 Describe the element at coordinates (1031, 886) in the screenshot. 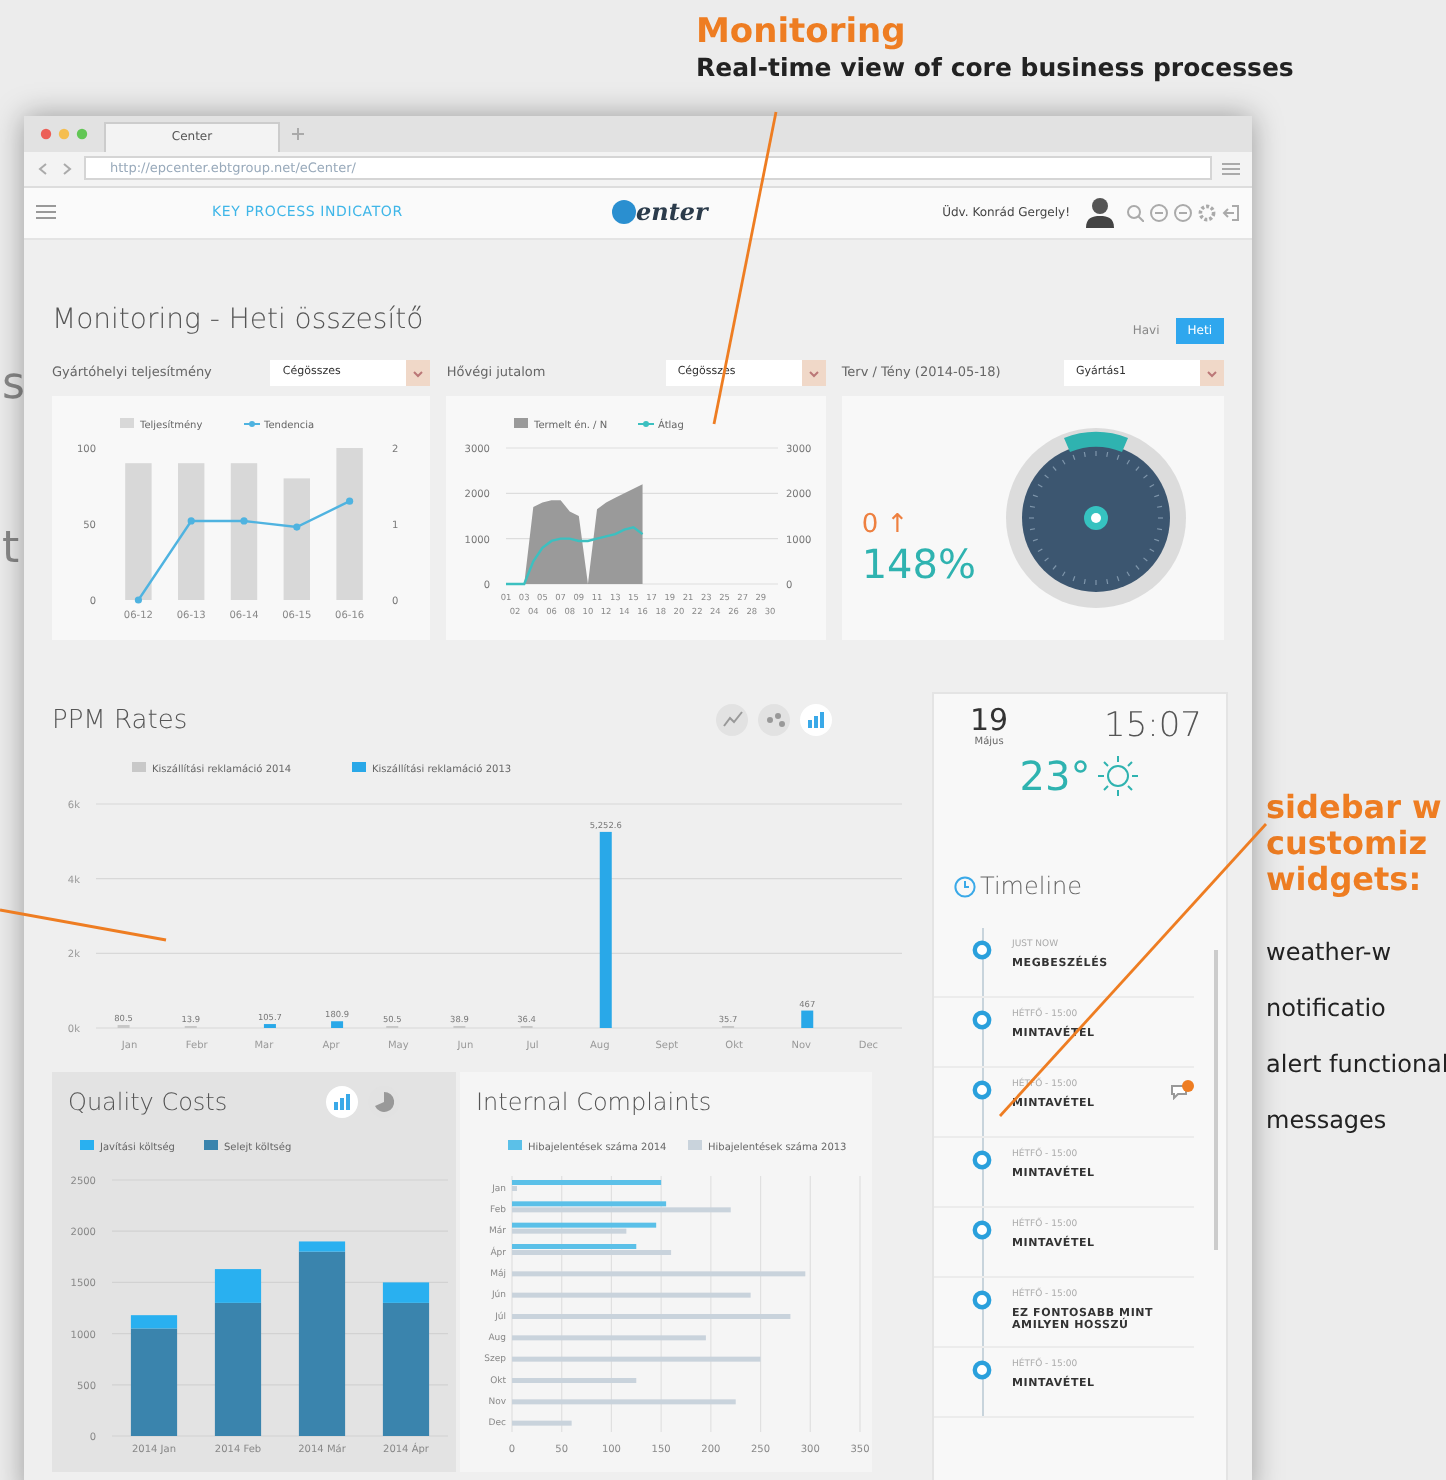

I see `timeline-title: Timeline` at that location.